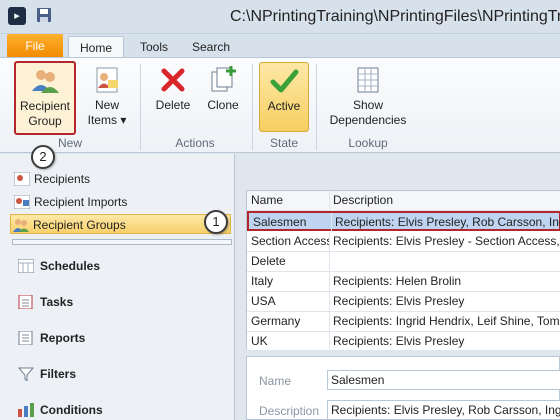 This screenshot has width=560, height=420. Describe the element at coordinates (122, 179) in the screenshot. I see `nav-item-recipients: Recipients` at that location.